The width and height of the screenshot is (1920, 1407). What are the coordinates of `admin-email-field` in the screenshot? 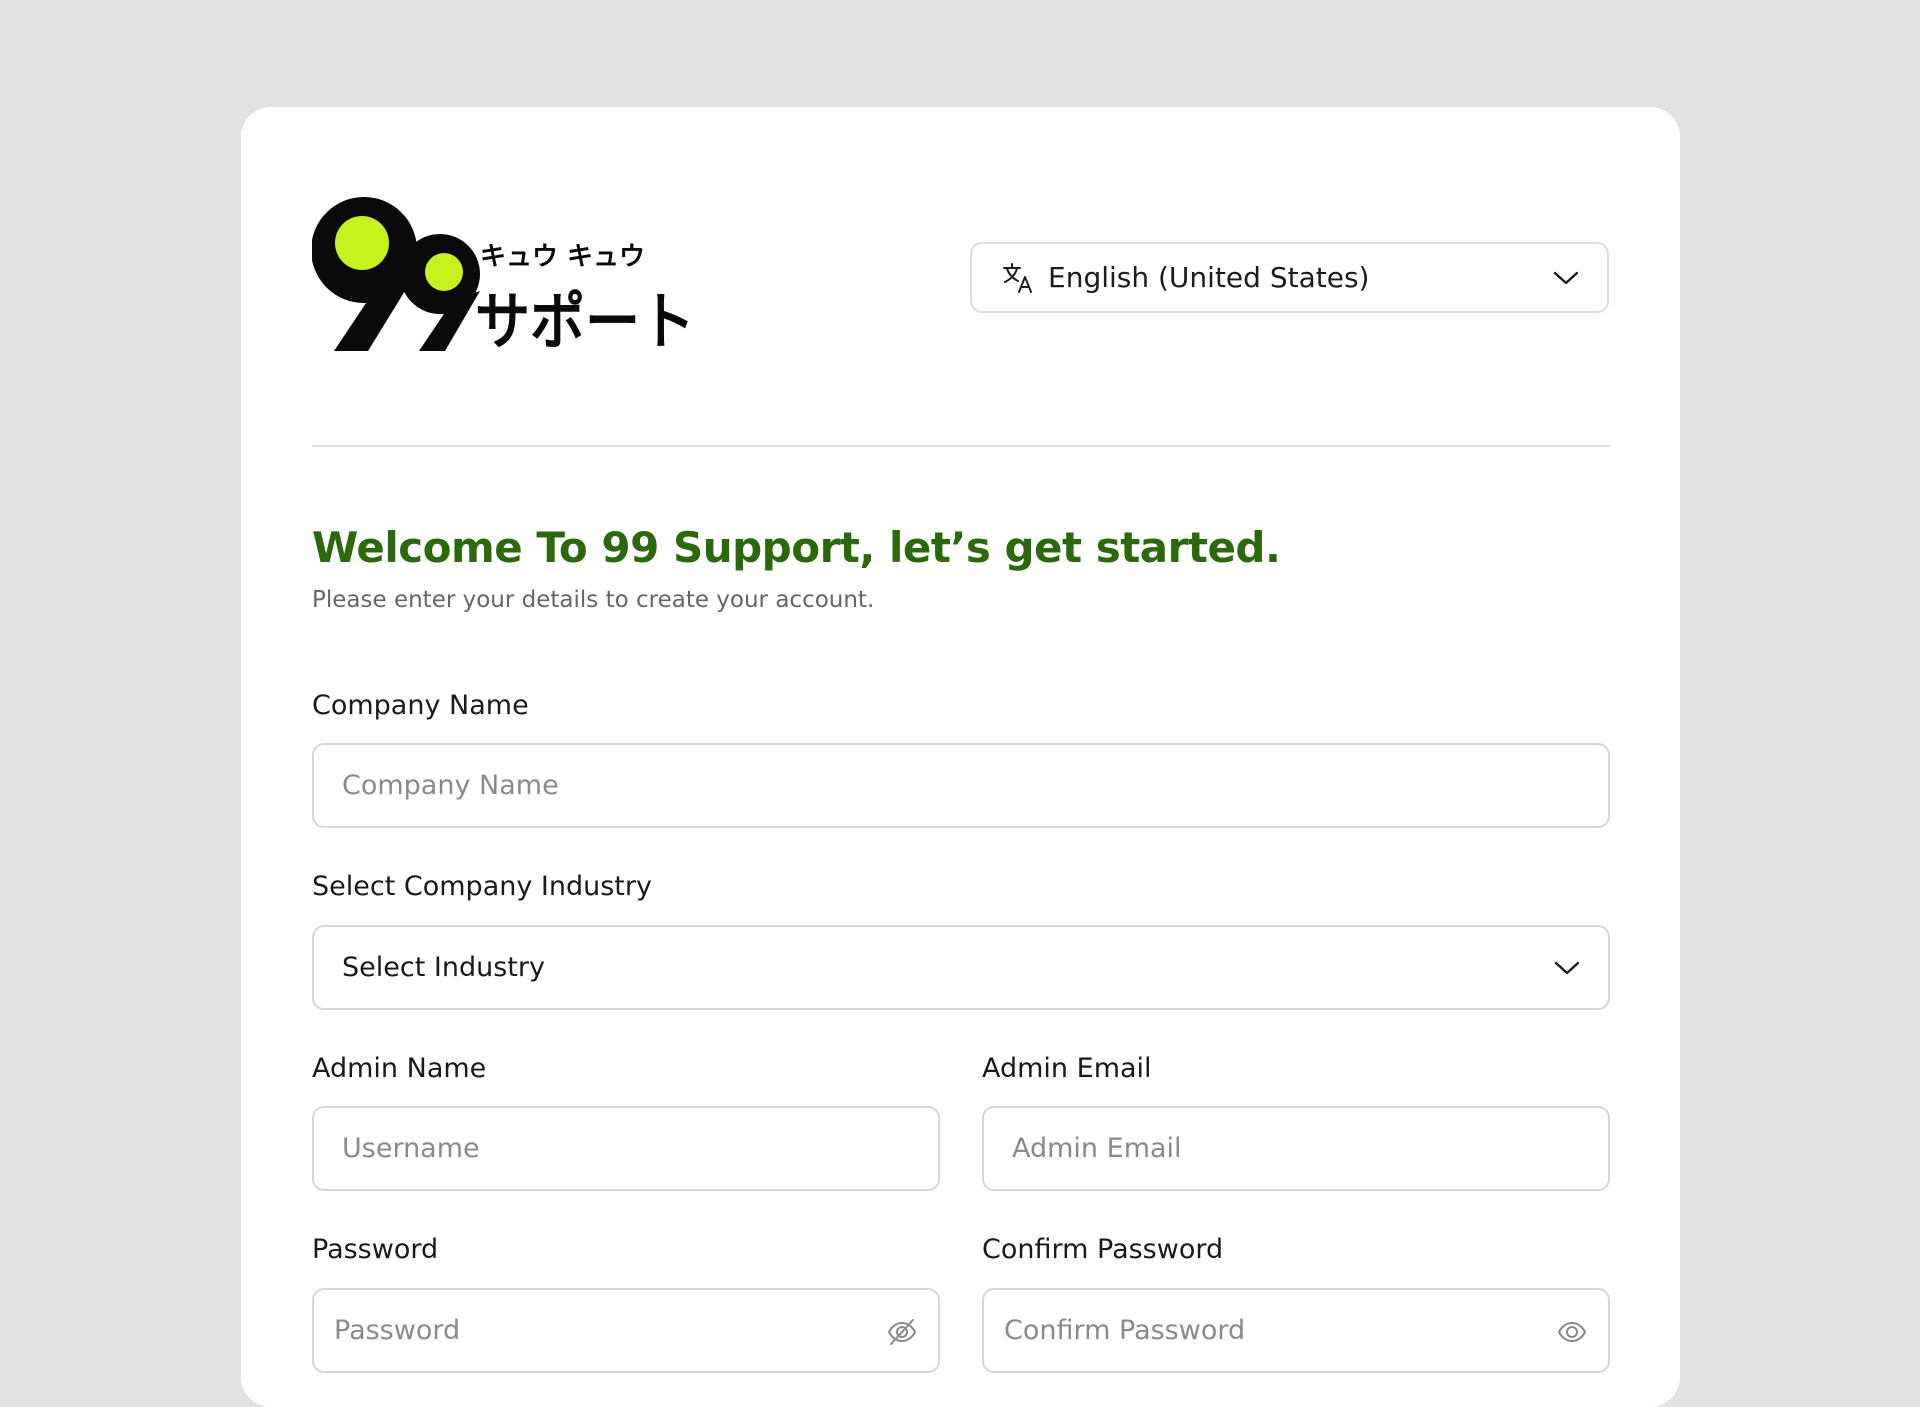 It's located at (1296, 1148).